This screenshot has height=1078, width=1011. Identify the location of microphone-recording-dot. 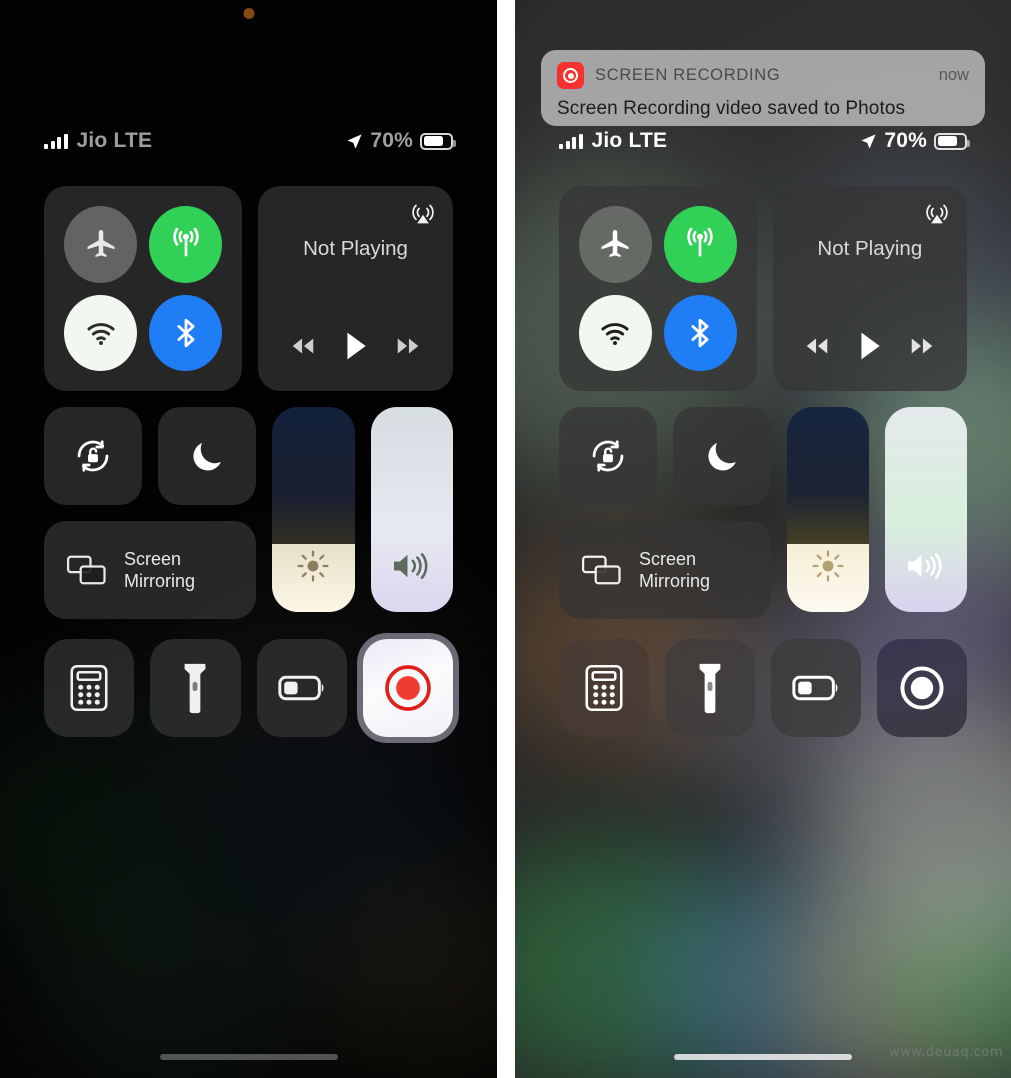
(248, 13).